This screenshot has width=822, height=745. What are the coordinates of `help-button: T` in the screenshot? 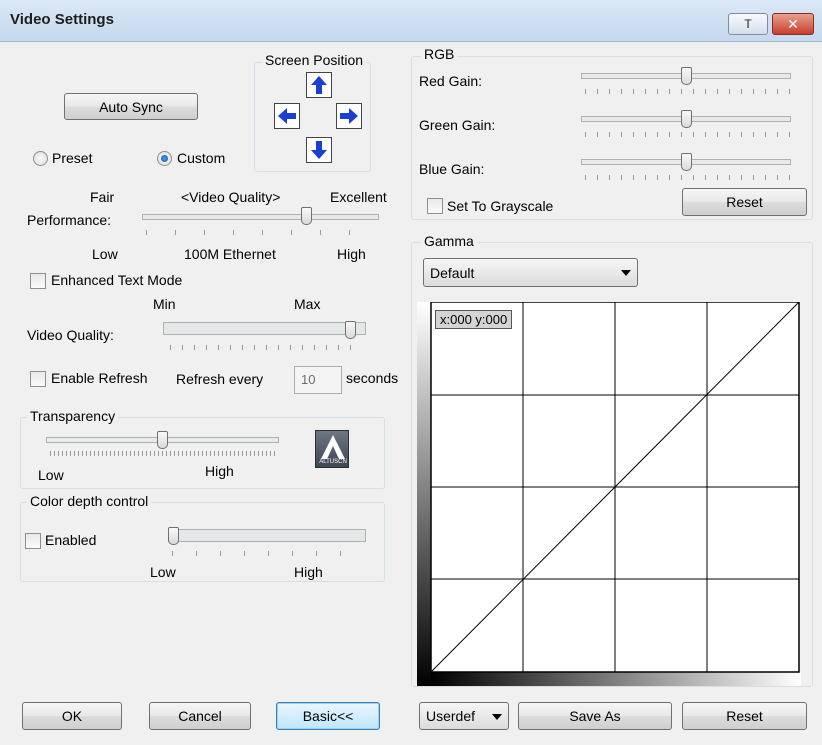 It's located at (748, 24).